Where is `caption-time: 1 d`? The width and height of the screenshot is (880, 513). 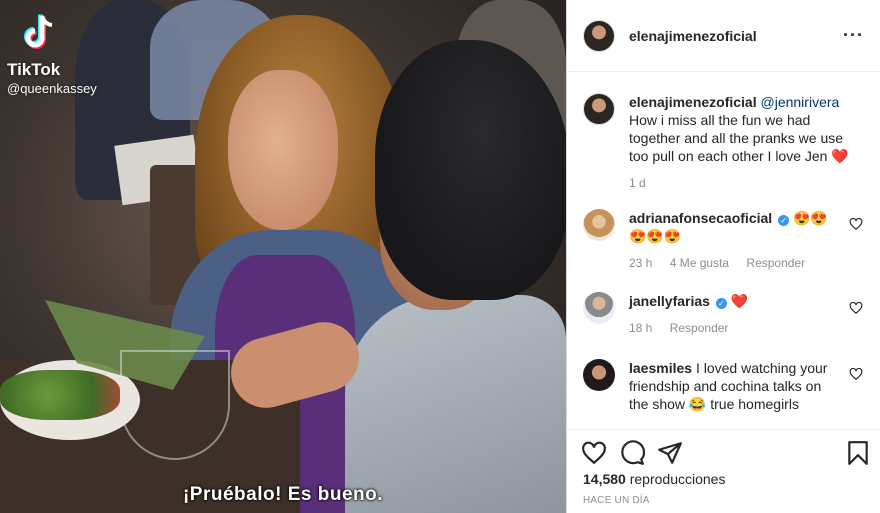 caption-time: 1 d is located at coordinates (637, 183).